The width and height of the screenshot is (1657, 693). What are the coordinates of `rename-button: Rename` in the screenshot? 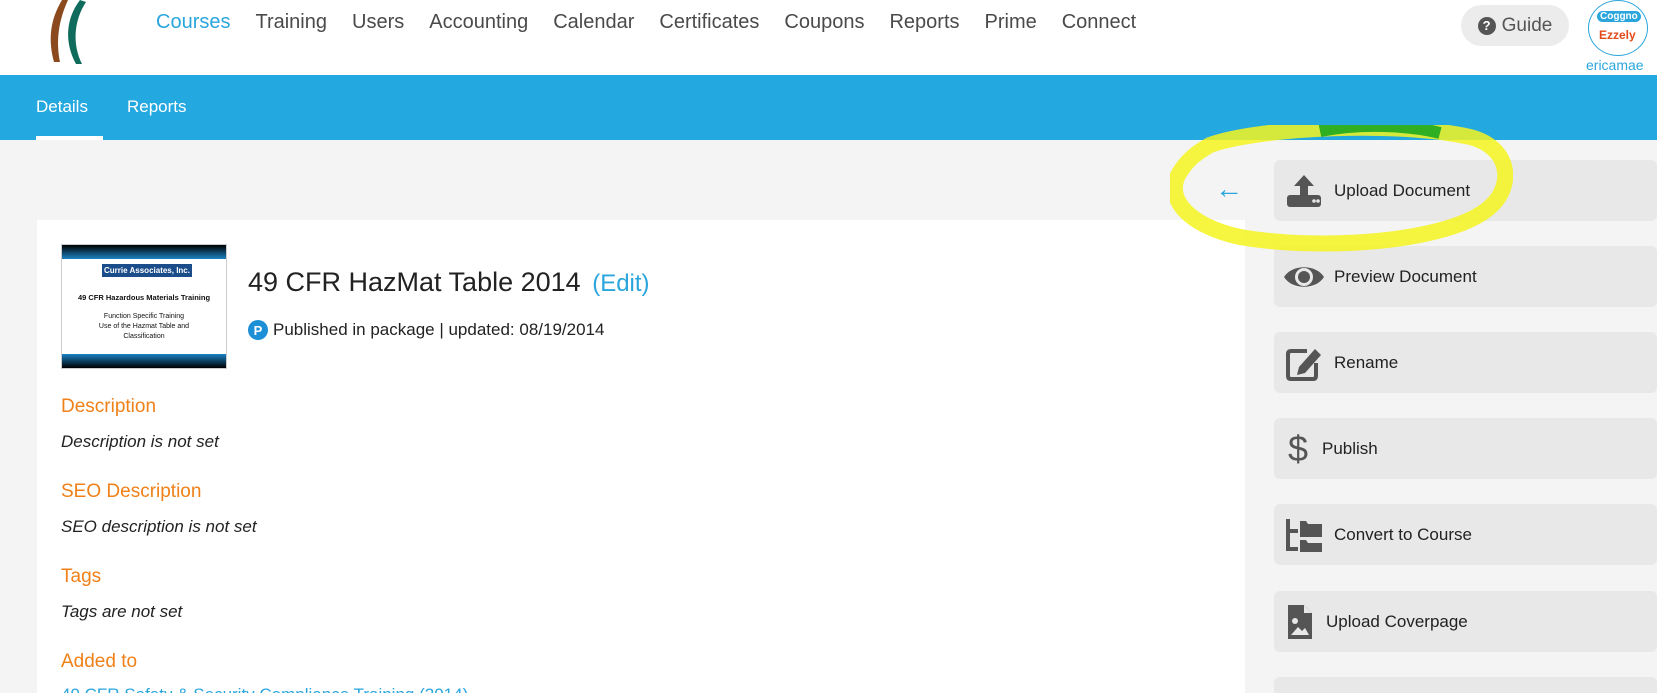 It's located at (1465, 362).